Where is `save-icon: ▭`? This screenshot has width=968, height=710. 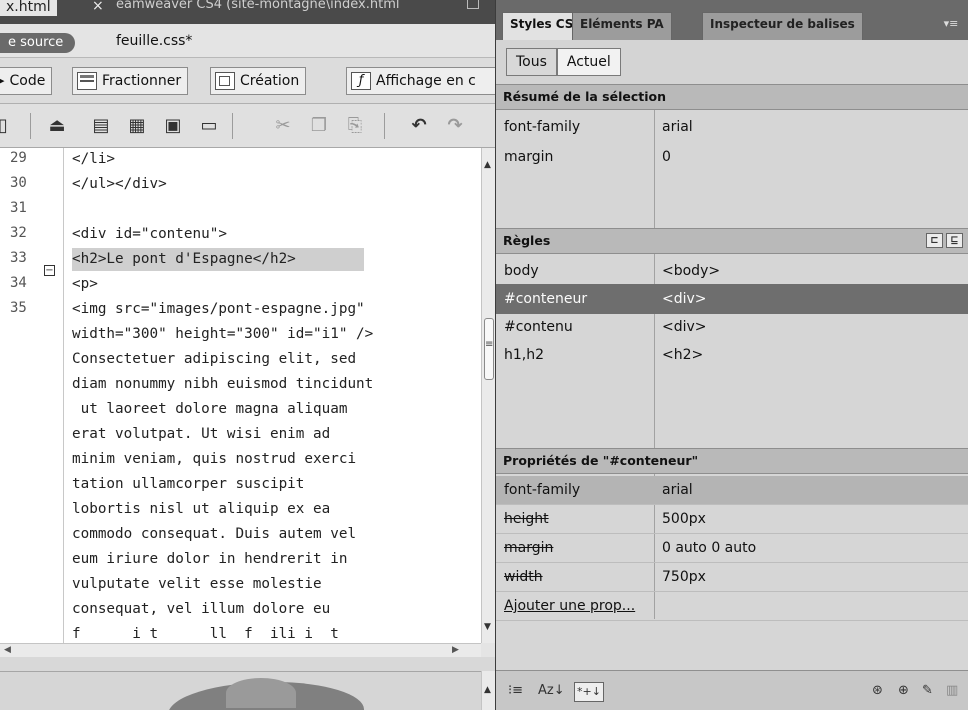
save-icon: ▭ is located at coordinates (209, 126).